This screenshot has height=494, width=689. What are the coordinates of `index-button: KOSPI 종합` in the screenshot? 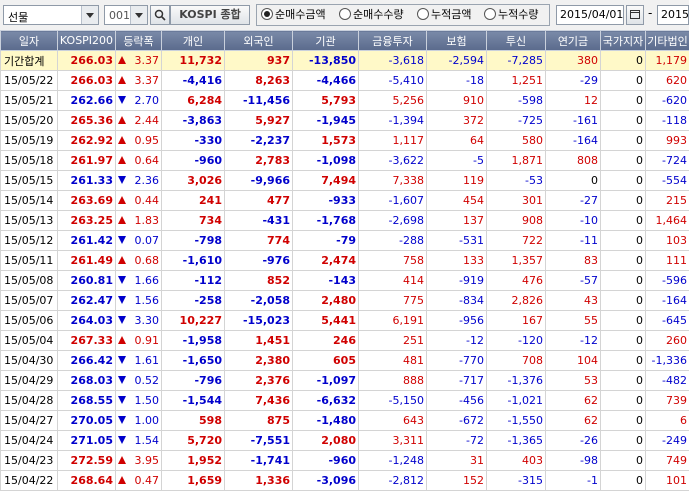 It's located at (210, 15).